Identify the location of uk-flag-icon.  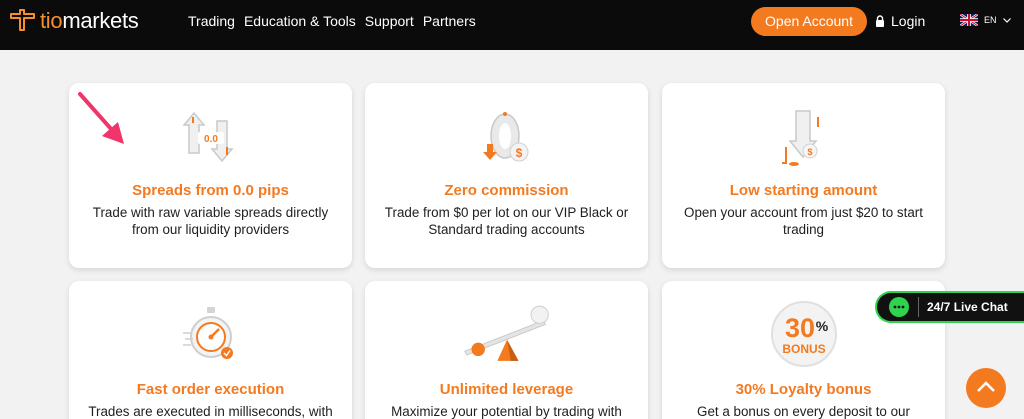
(969, 20).